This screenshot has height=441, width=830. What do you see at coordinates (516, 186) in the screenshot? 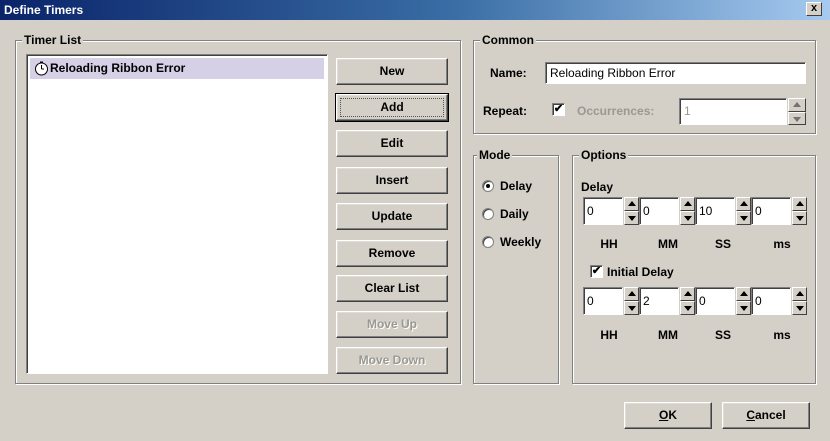
I see `mode-delay-label: Delay` at bounding box center [516, 186].